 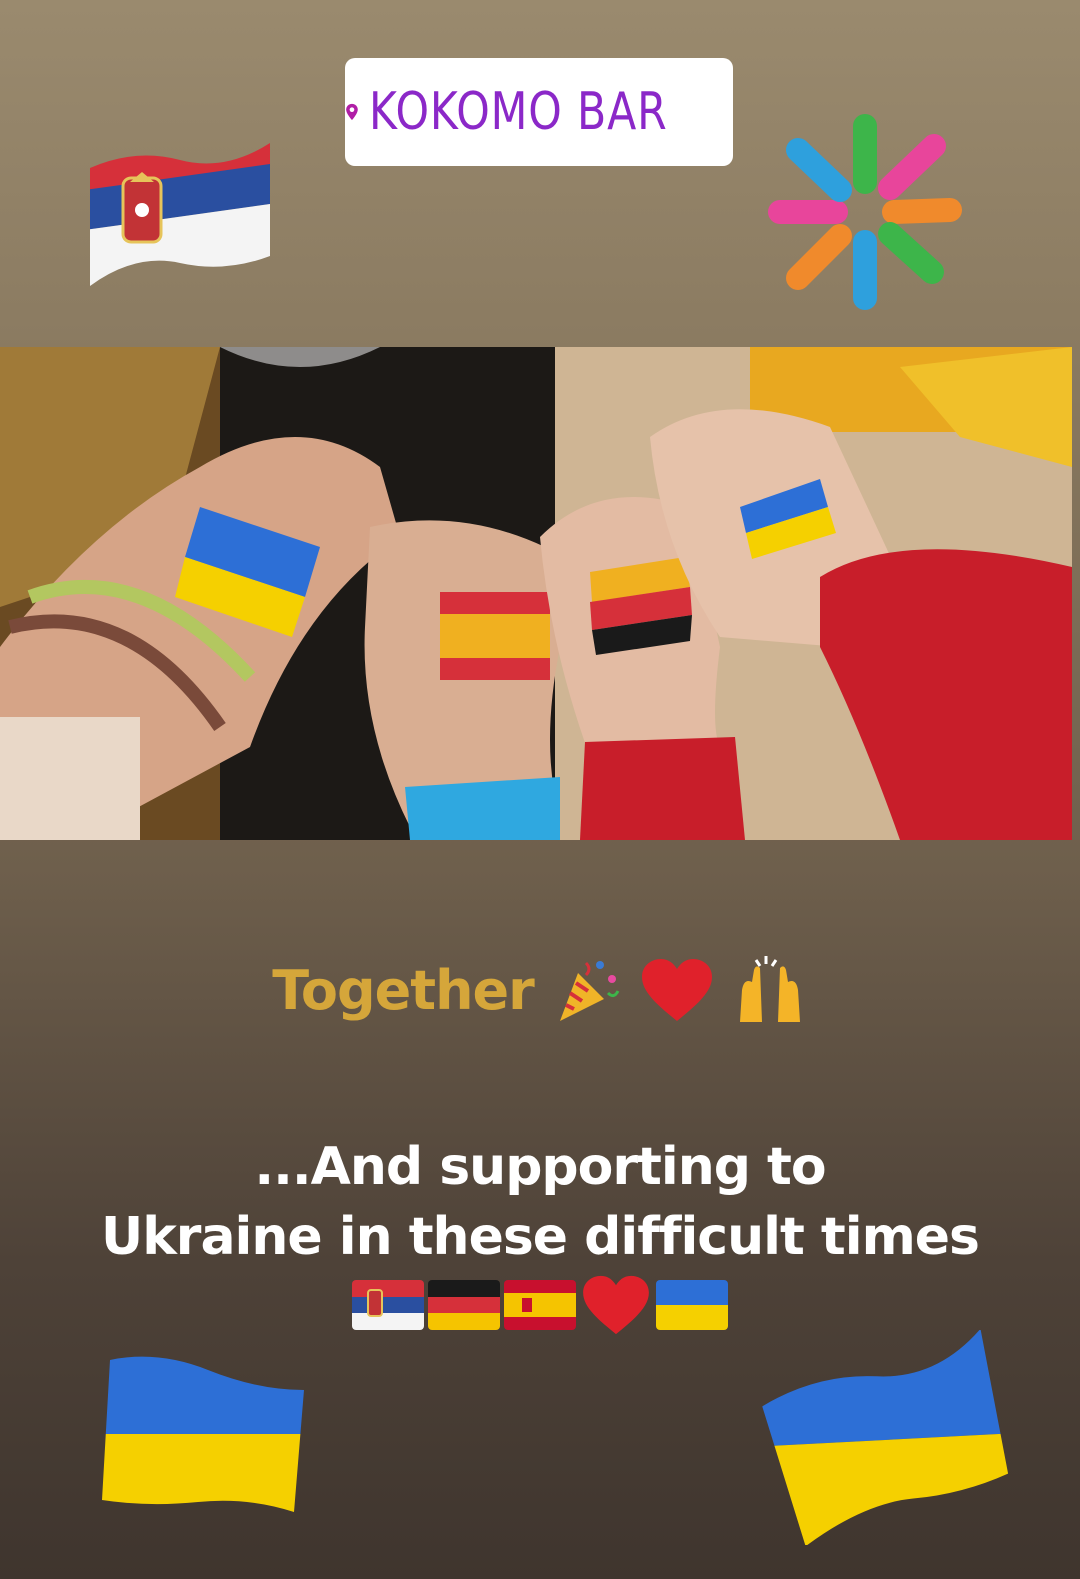 I want to click on location-label: KOKOMO BAR, so click(x=518, y=112).